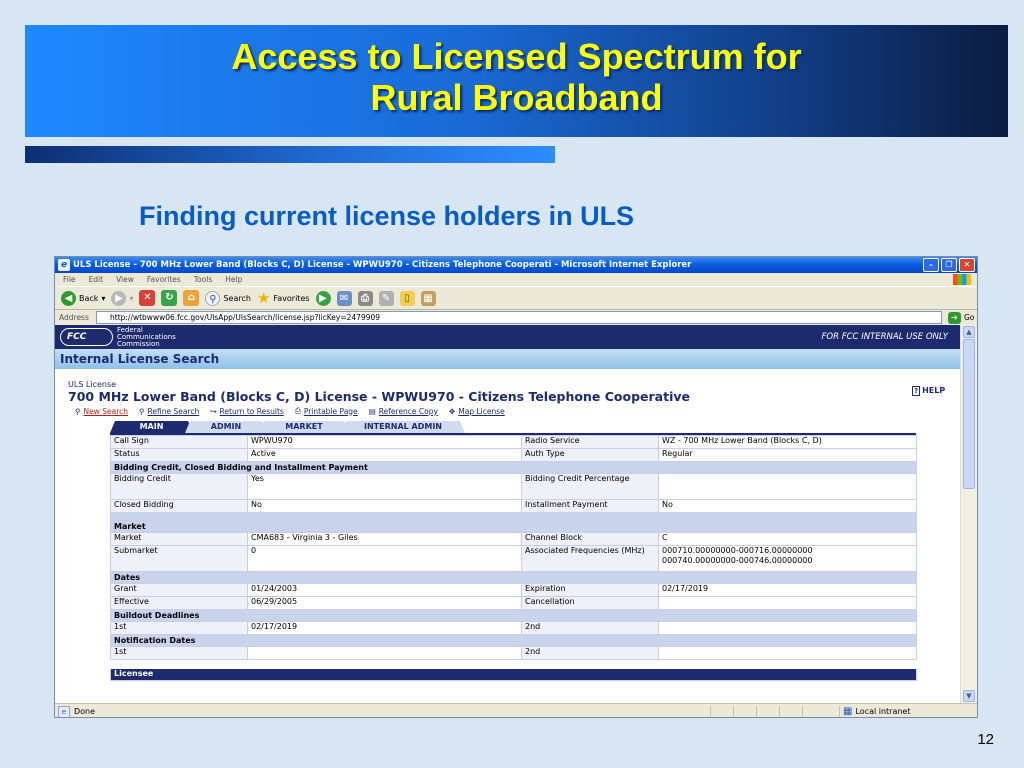  Describe the element at coordinates (969, 332) in the screenshot. I see `scroll-up-icon: ▲` at that location.